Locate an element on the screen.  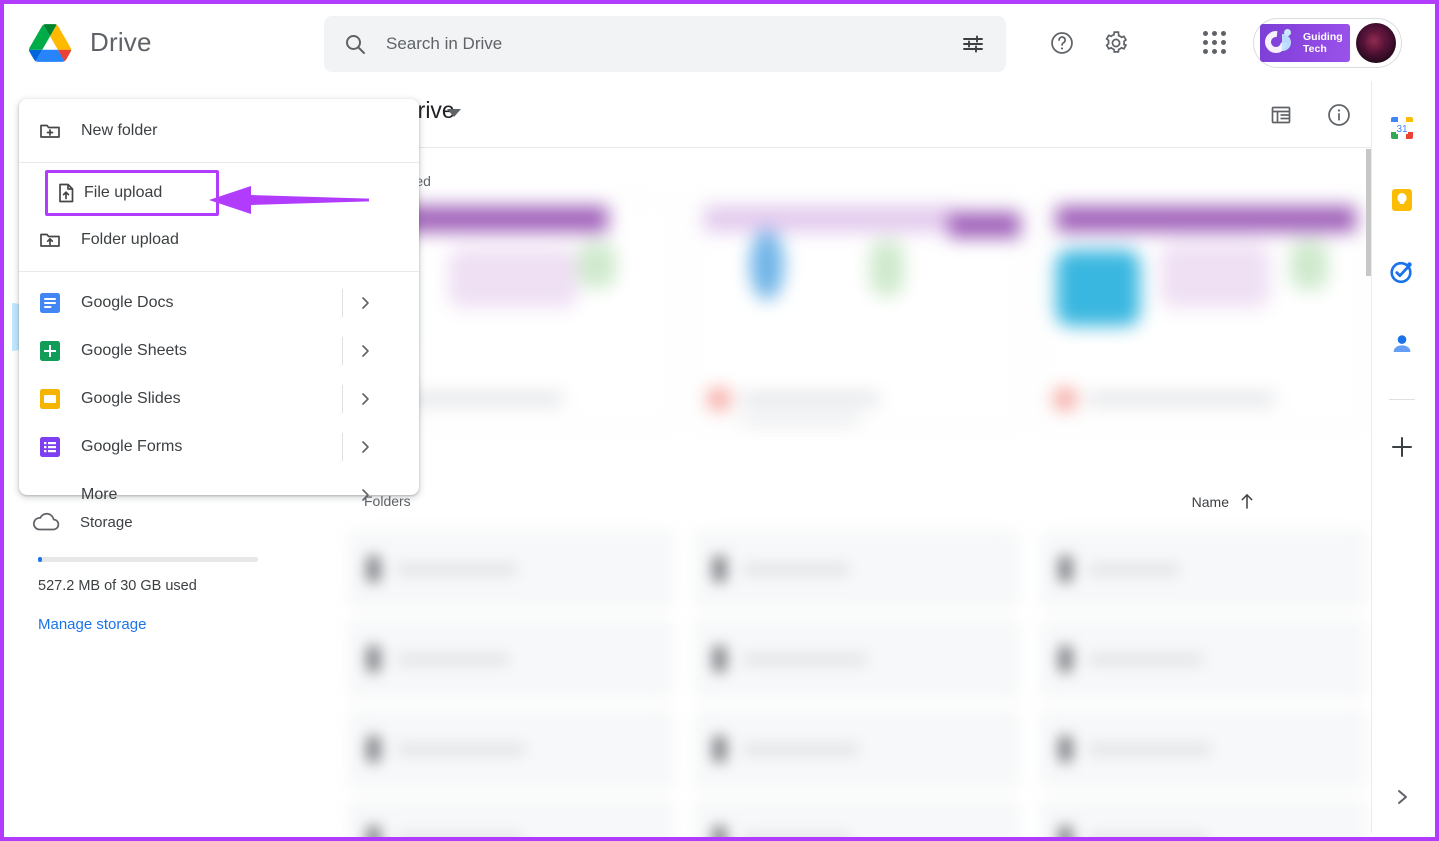
app-title: Drive is located at coordinates (121, 42).